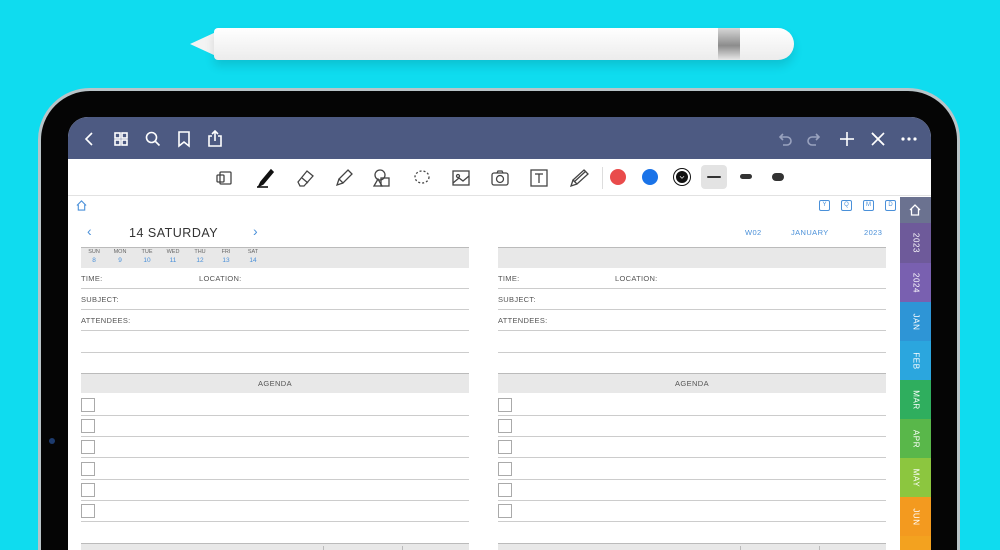  What do you see at coordinates (810, 232) in the screenshot?
I see `month-label: JANUARY` at bounding box center [810, 232].